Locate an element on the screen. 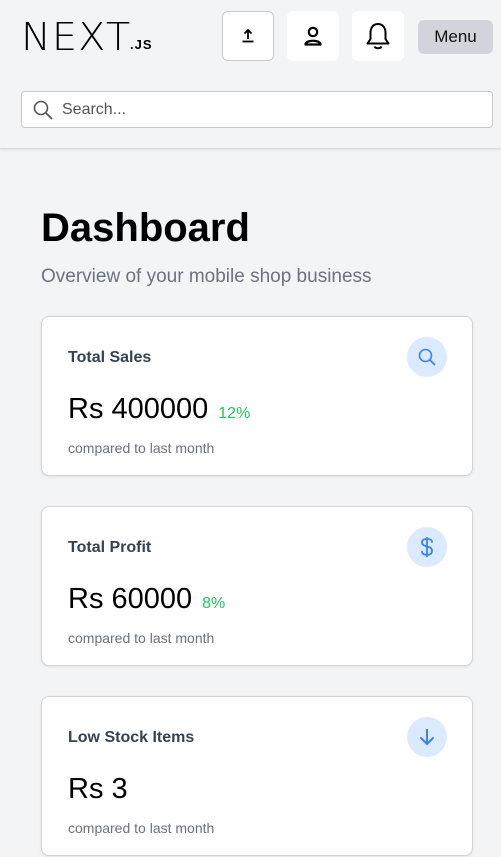 The width and height of the screenshot is (501, 857). card-value-row: Rs 60000 8% is located at coordinates (146, 599).